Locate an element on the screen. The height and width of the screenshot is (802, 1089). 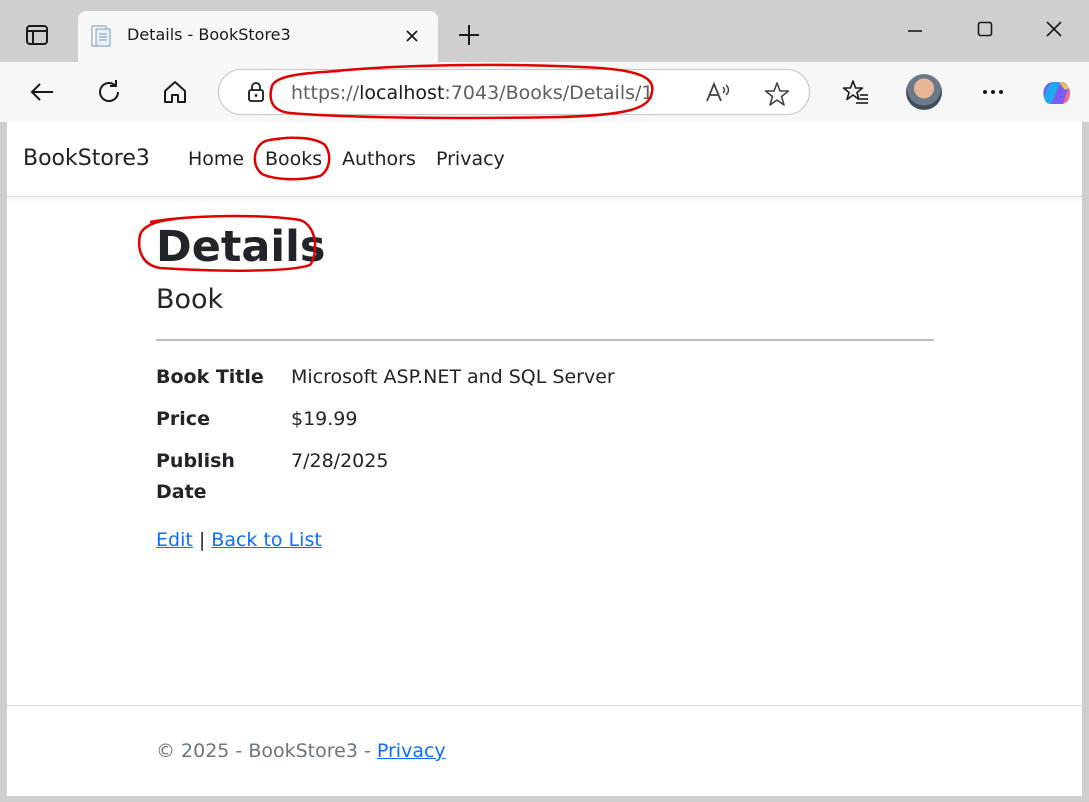
back-icon is located at coordinates (42, 94).